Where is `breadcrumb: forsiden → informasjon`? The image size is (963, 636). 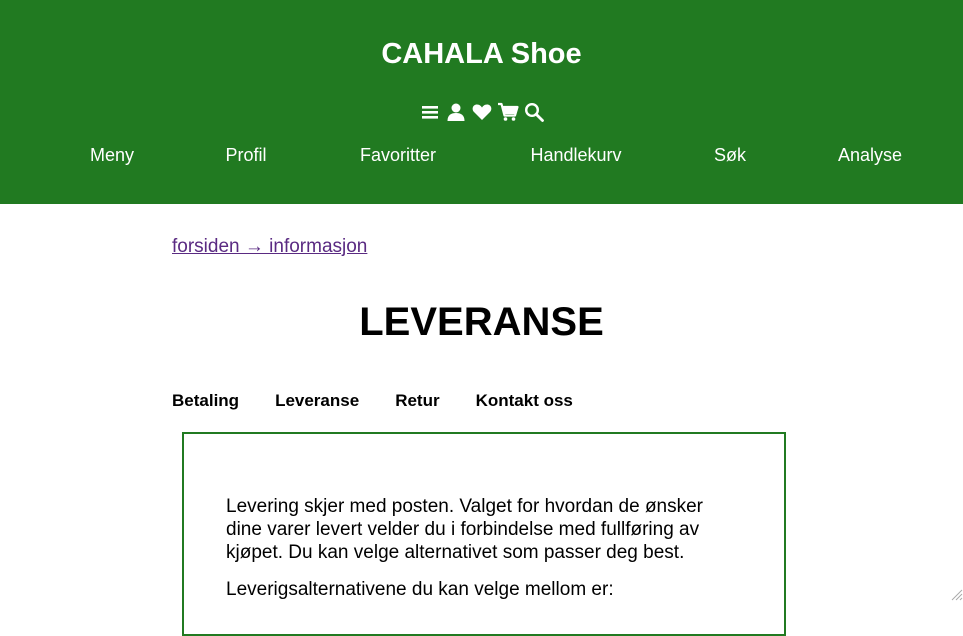
breadcrumb: forsiden → informasjon is located at coordinates (269, 247).